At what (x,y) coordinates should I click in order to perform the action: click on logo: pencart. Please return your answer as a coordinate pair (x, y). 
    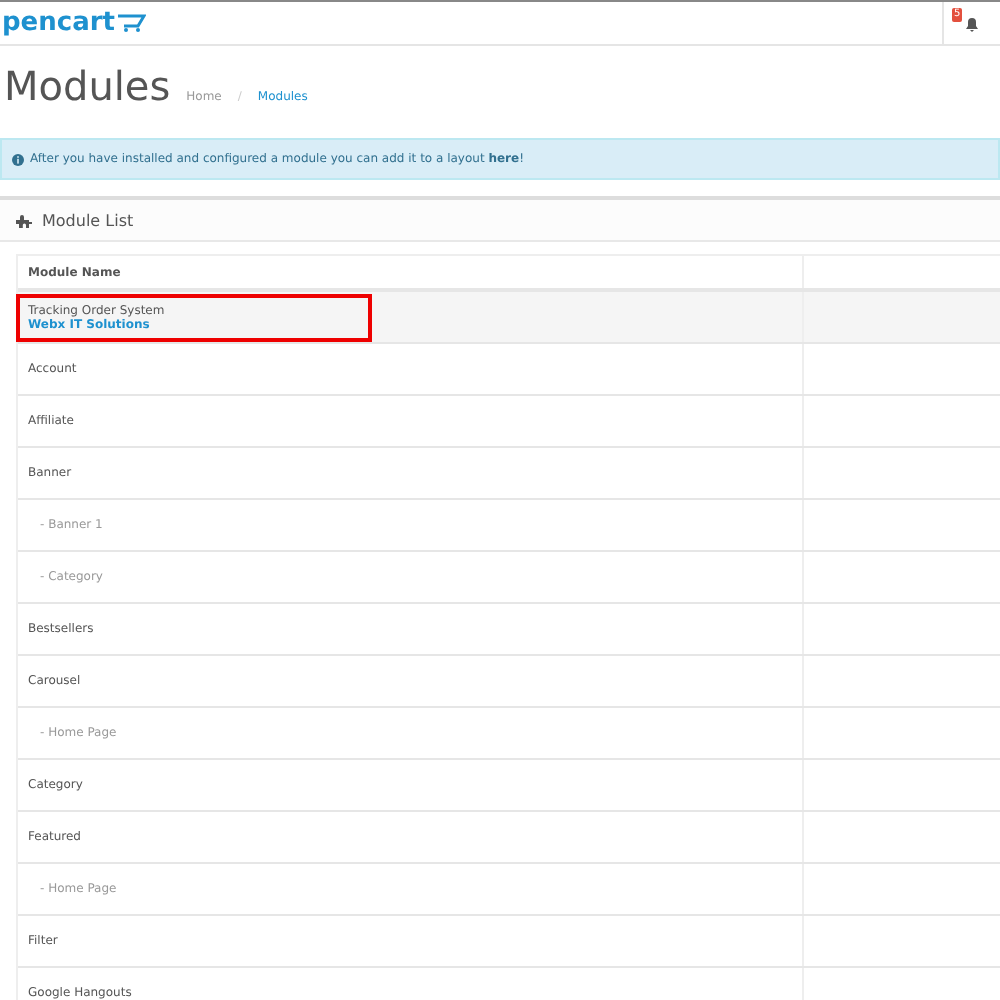
    Looking at the image, I should click on (74, 23).